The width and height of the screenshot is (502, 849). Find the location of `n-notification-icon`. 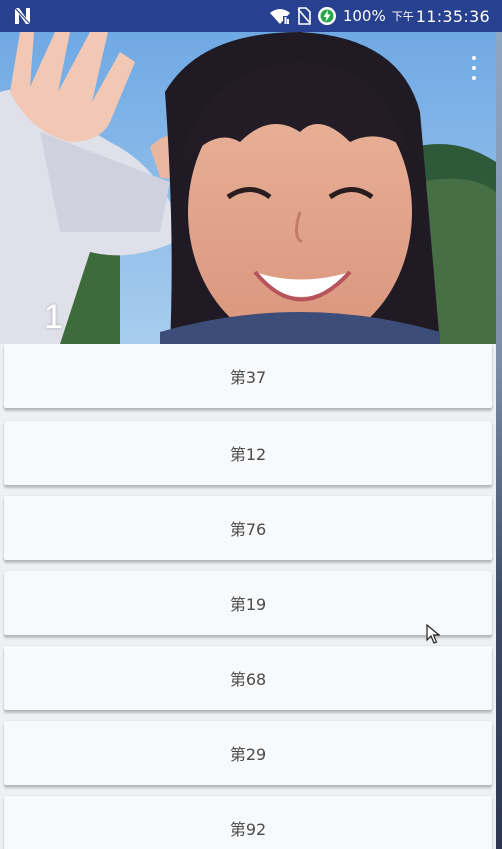

n-notification-icon is located at coordinates (22, 16).